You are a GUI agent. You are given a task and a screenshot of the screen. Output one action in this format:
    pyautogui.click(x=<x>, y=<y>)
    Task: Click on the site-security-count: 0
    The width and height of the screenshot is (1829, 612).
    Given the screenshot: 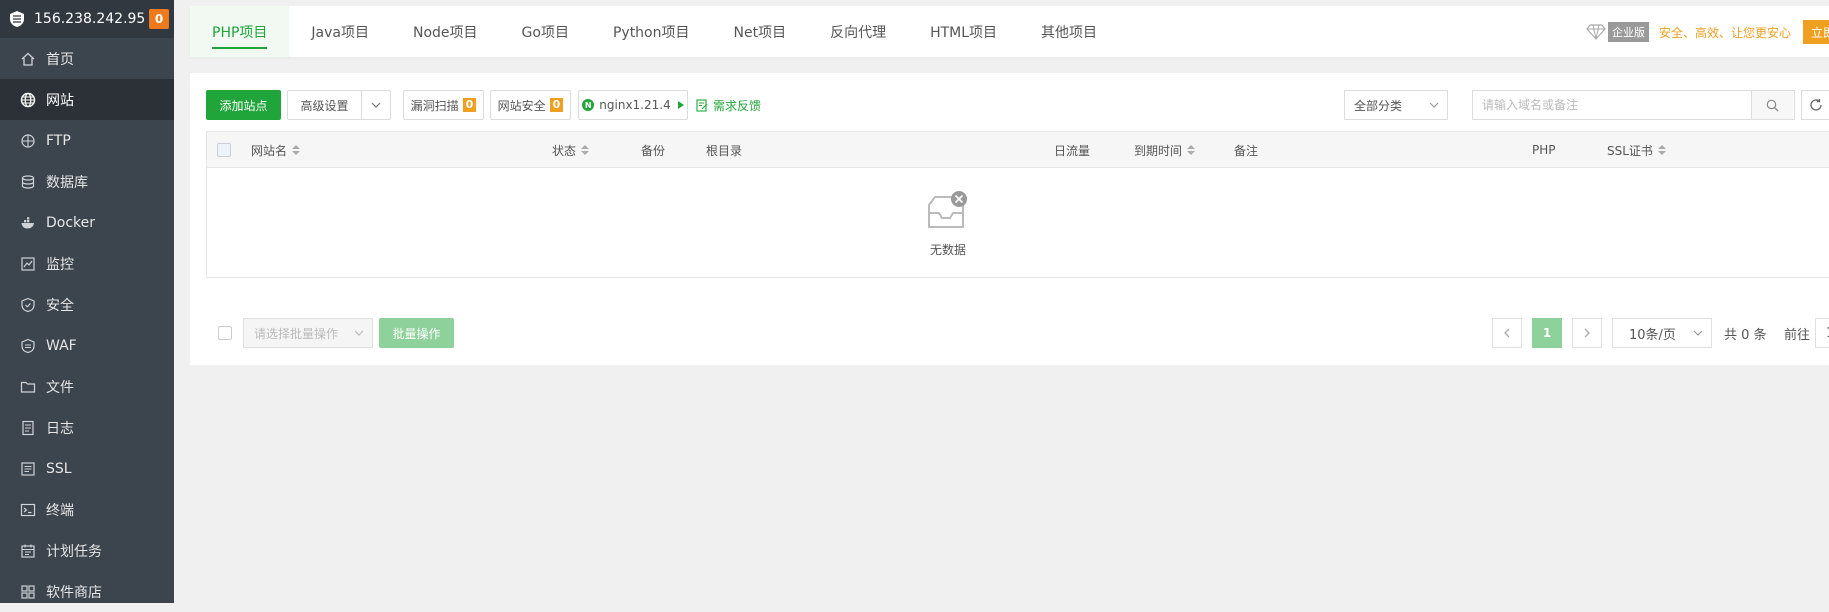 What is the action you would take?
    pyautogui.click(x=556, y=105)
    